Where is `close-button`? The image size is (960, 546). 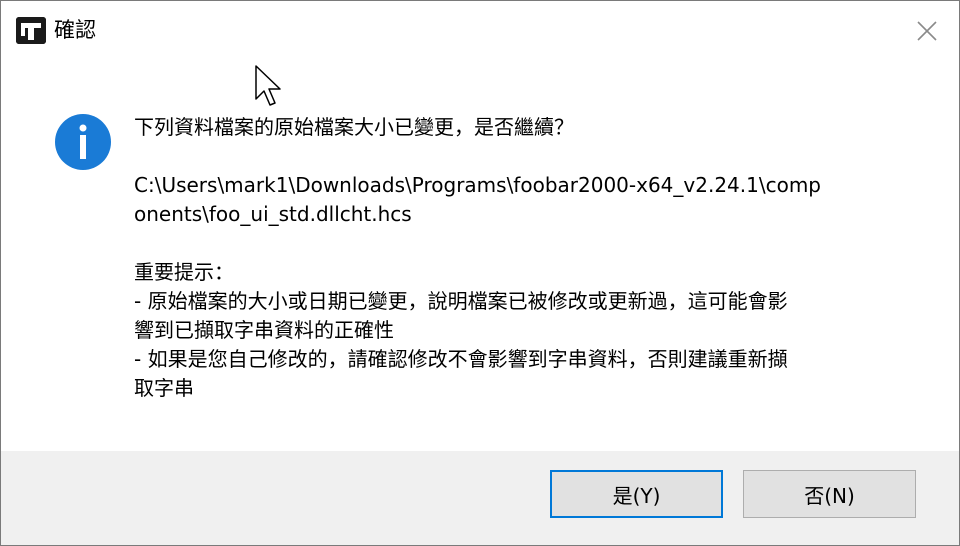 close-button is located at coordinates (927, 31).